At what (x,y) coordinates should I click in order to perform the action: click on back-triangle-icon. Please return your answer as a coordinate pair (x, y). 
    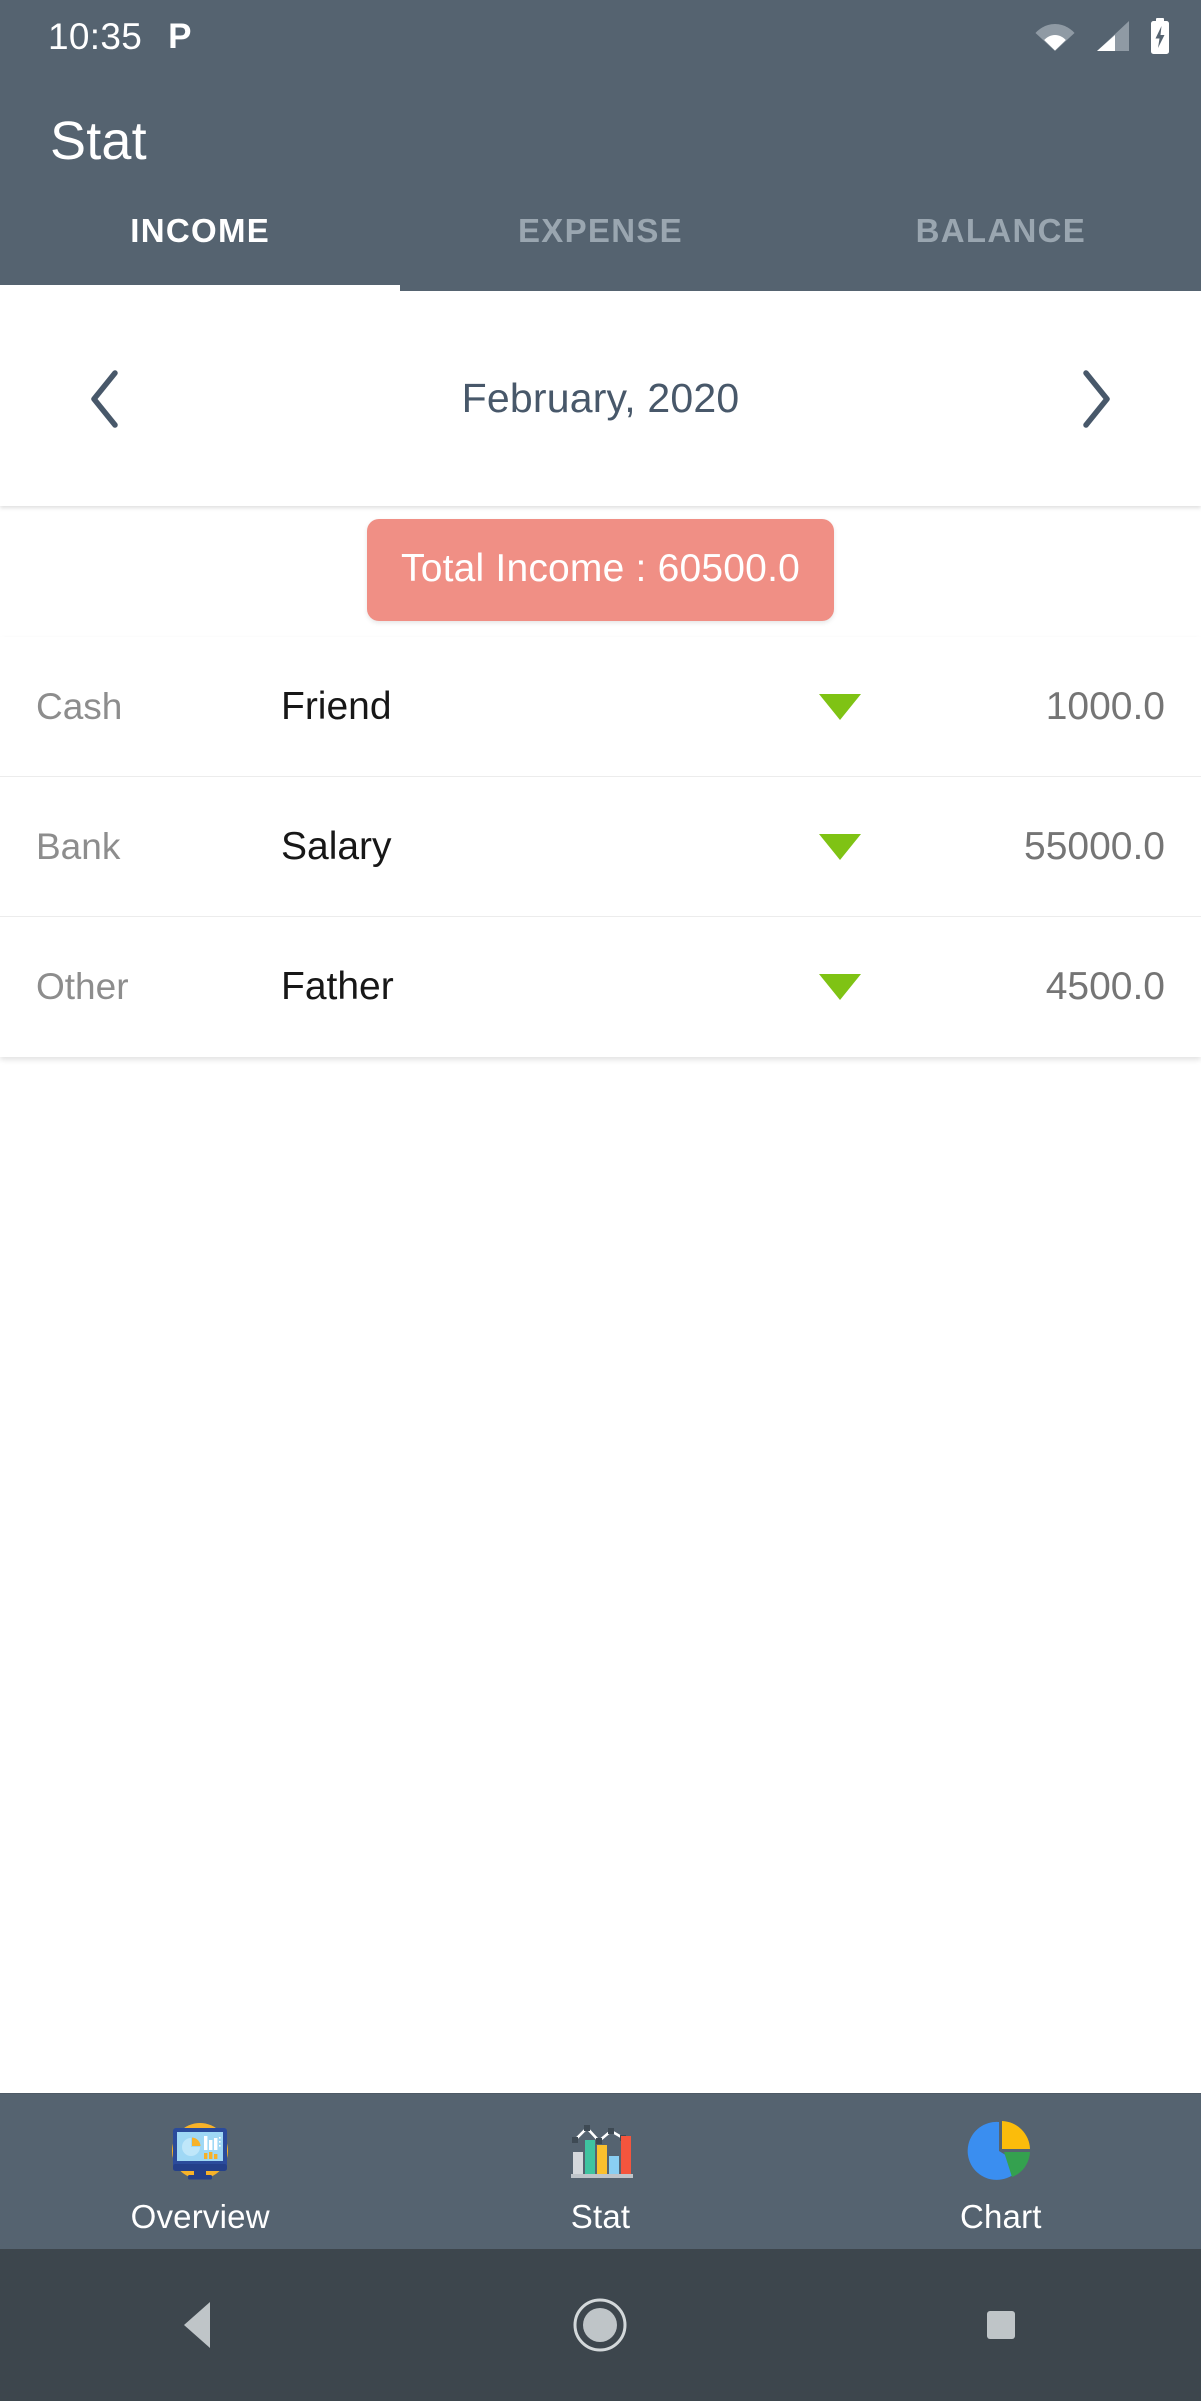
    Looking at the image, I should click on (200, 2325).